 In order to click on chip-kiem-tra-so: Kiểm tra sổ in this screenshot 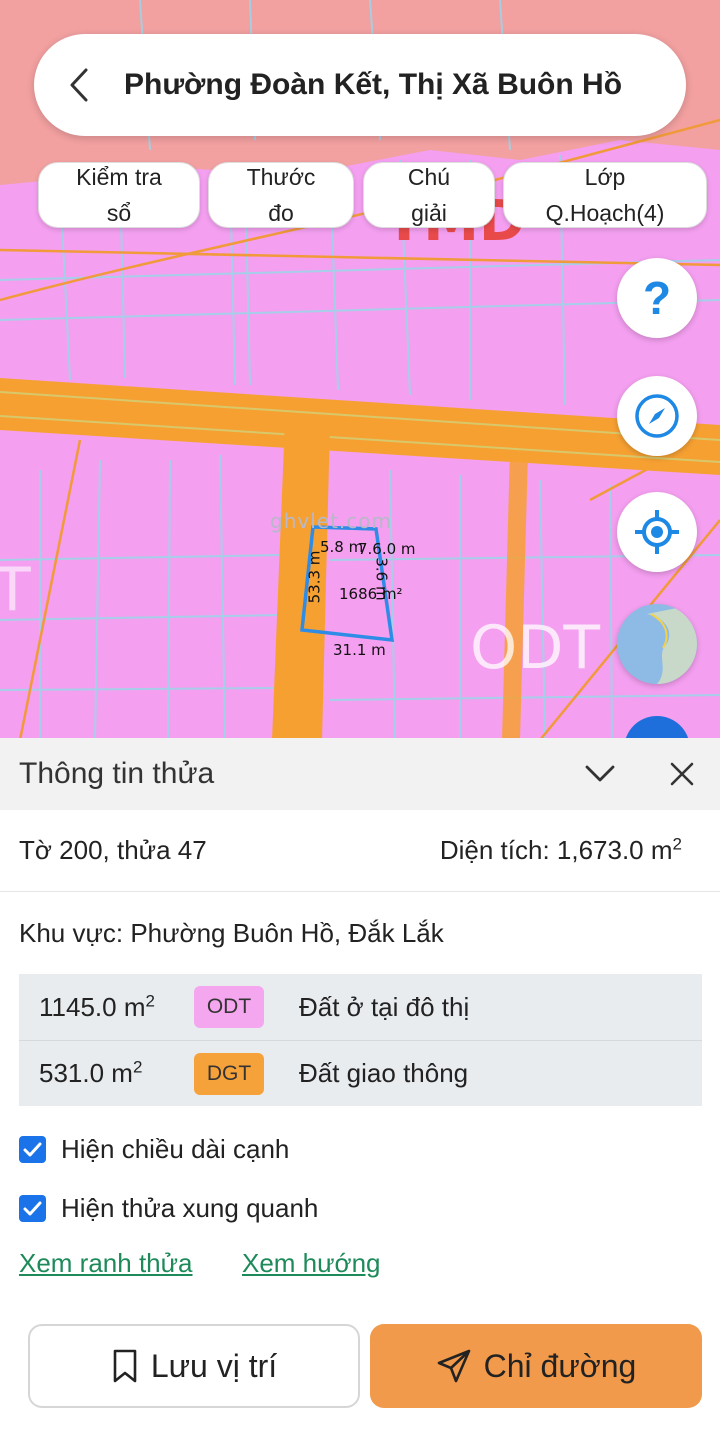, I will do `click(119, 195)`.